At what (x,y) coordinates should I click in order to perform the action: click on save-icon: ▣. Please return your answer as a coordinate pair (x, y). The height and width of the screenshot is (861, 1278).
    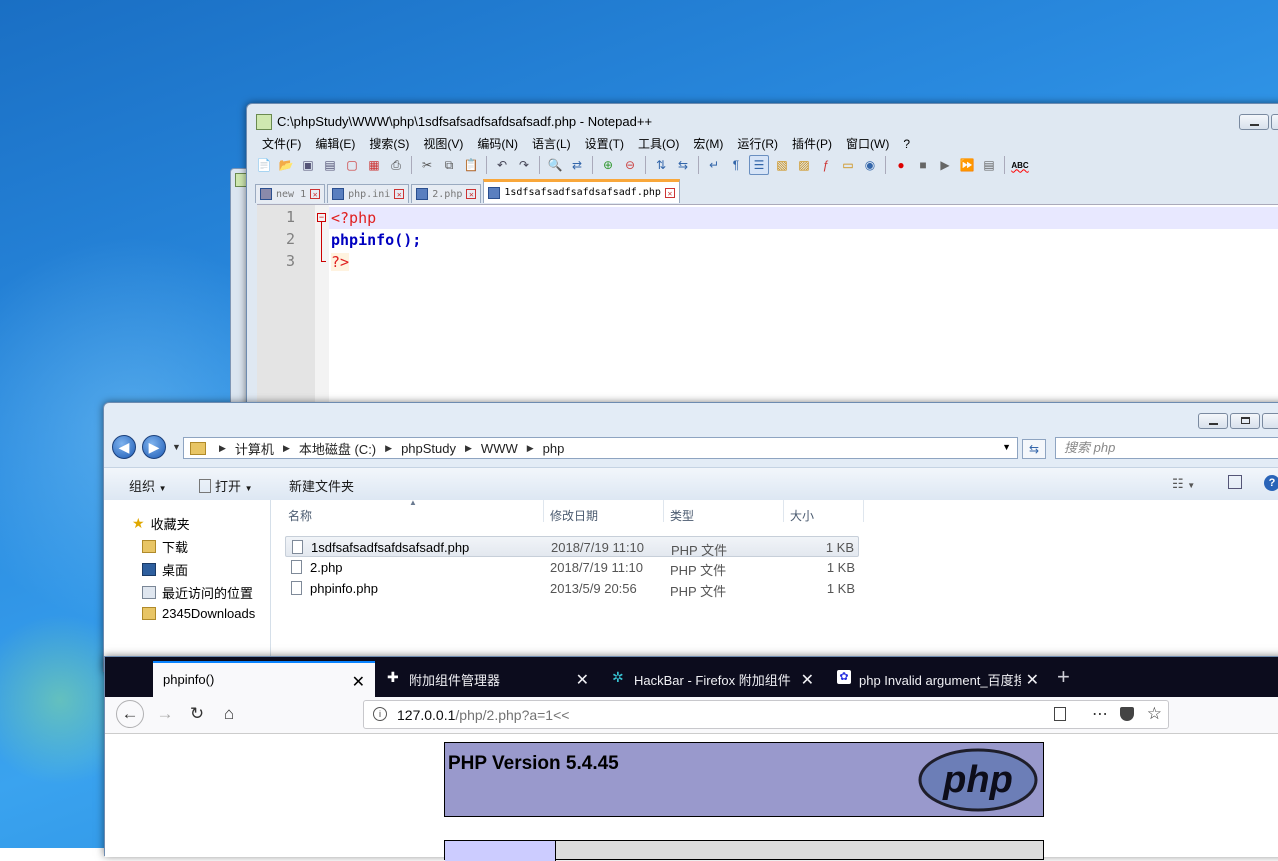
    Looking at the image, I should click on (308, 165).